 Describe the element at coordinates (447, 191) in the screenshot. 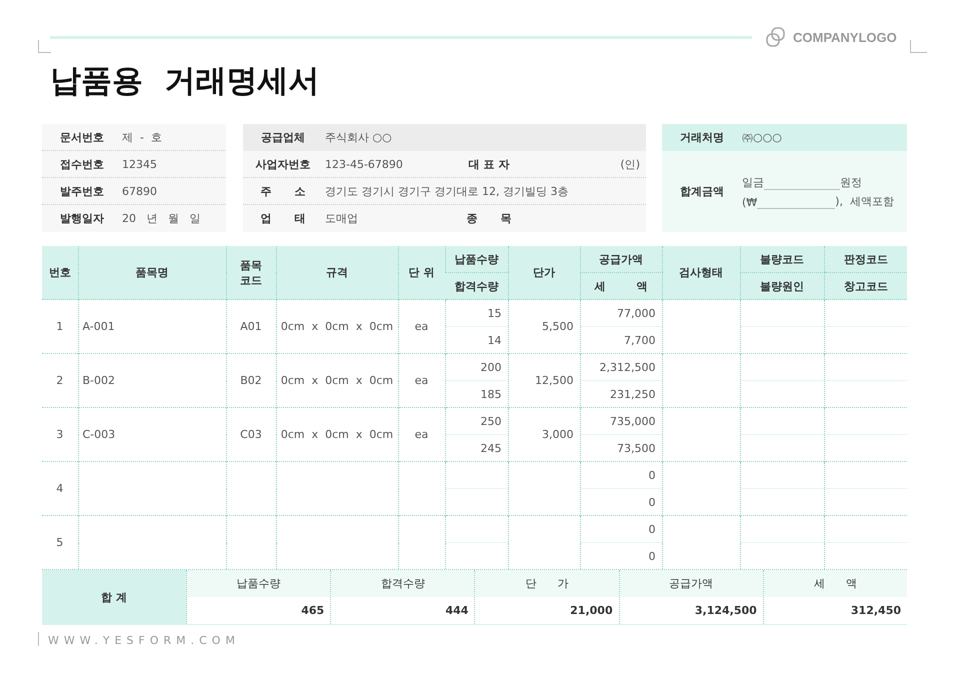

I see `field-value: 경기도 경기시 경기구 경기대로 12, 경기빌딩 3층` at that location.